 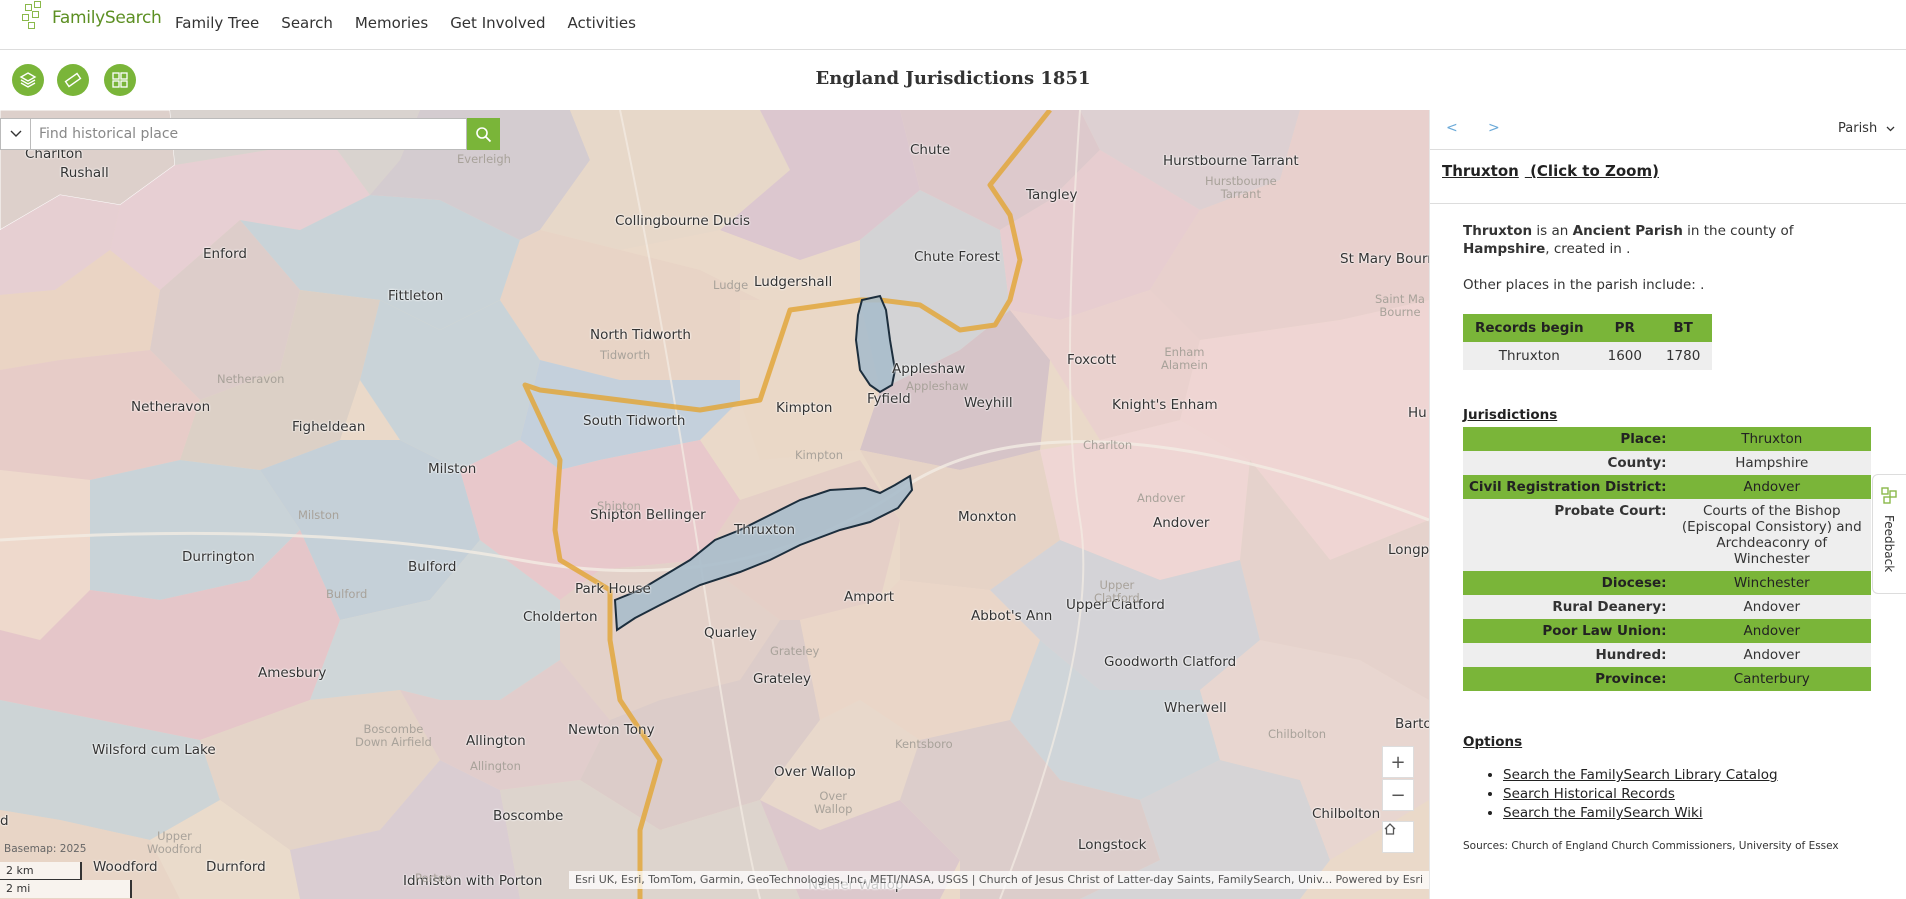 What do you see at coordinates (1624, 328) in the screenshot?
I see `records-header: PR` at bounding box center [1624, 328].